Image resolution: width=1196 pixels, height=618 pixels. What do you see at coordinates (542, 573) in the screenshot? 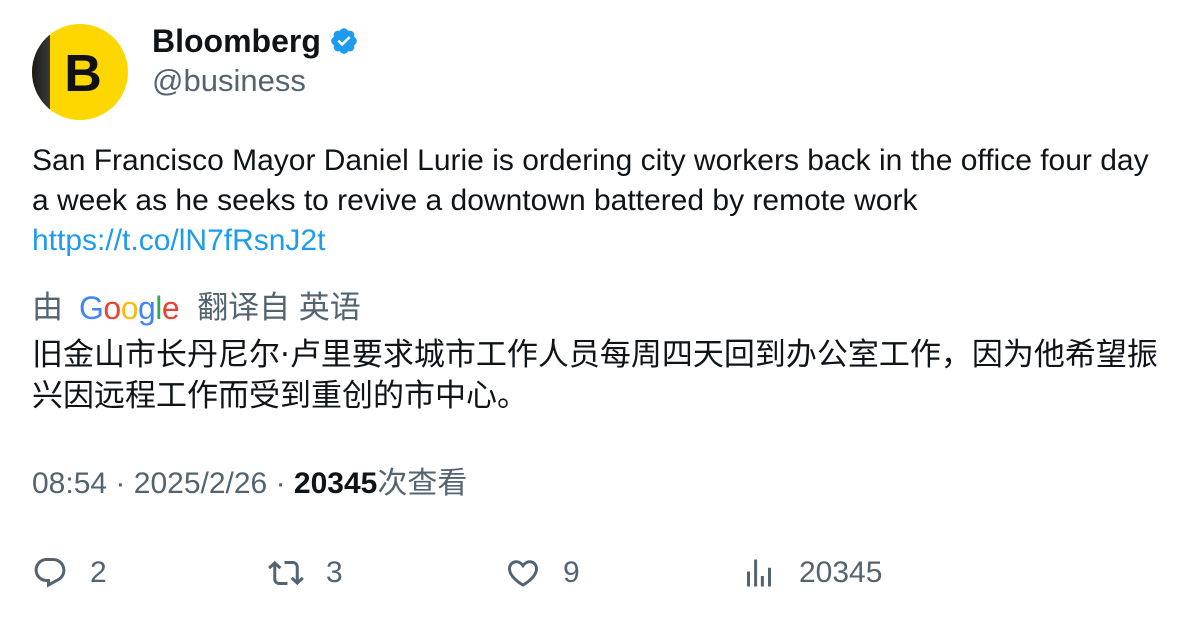
I see `like-button: 9` at bounding box center [542, 573].